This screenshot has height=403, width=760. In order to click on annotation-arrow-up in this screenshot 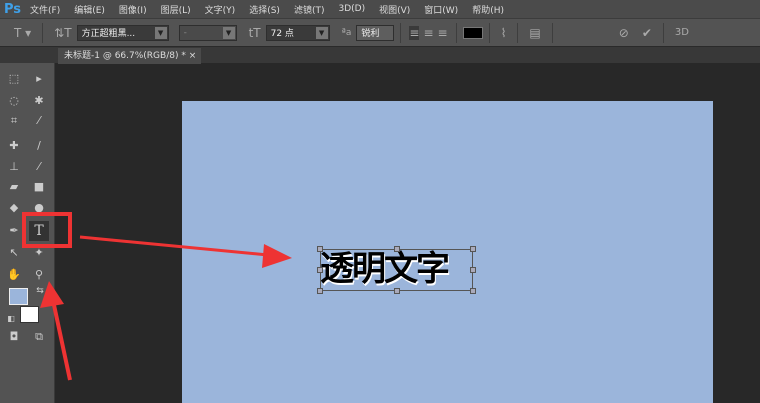, I will do `click(62, 342)`.